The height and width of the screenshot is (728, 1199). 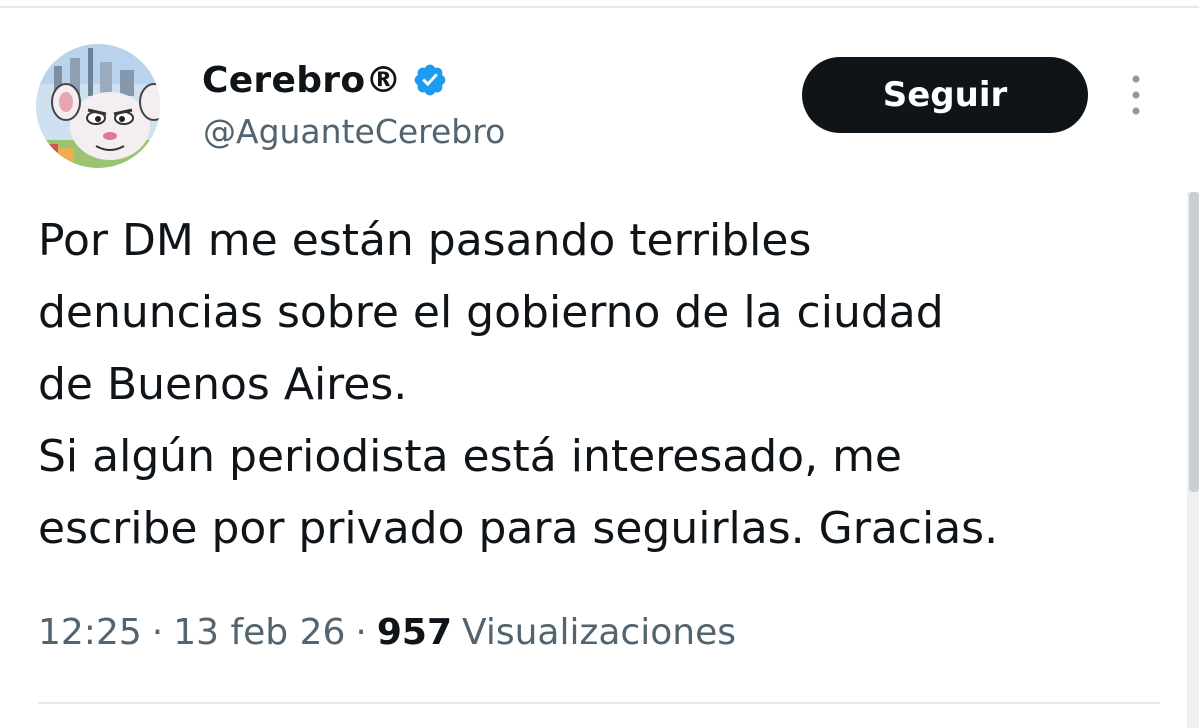 What do you see at coordinates (599, 703) in the screenshot?
I see `bottom-divider` at bounding box center [599, 703].